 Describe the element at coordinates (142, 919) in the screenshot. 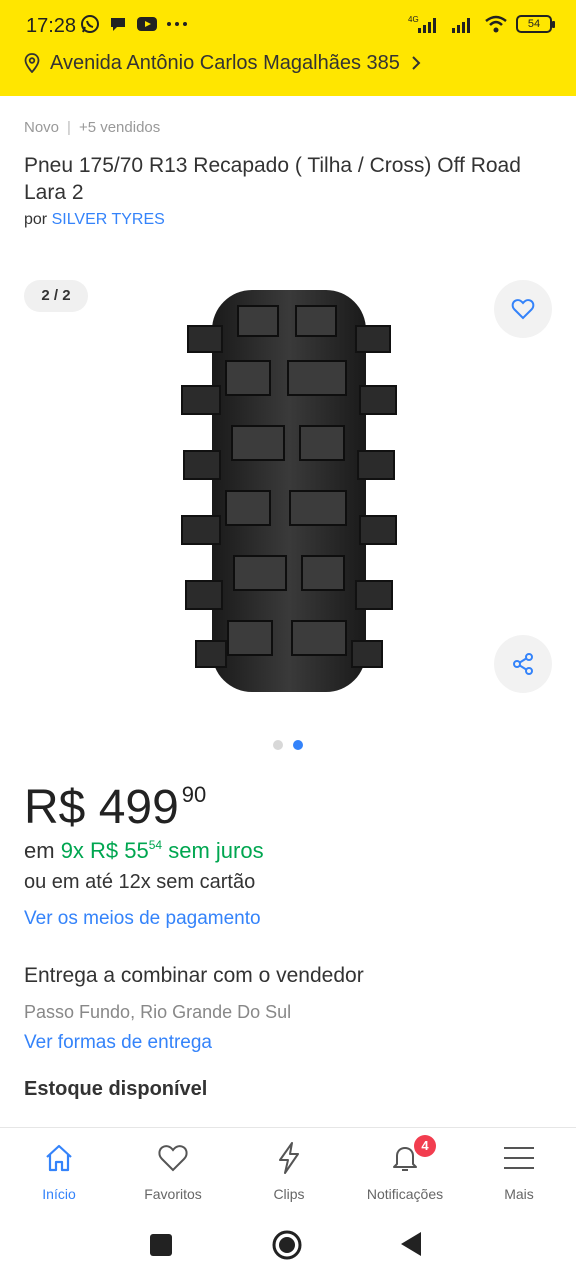

I see `payment-methods-link: Ver os meios de pagamento` at that location.